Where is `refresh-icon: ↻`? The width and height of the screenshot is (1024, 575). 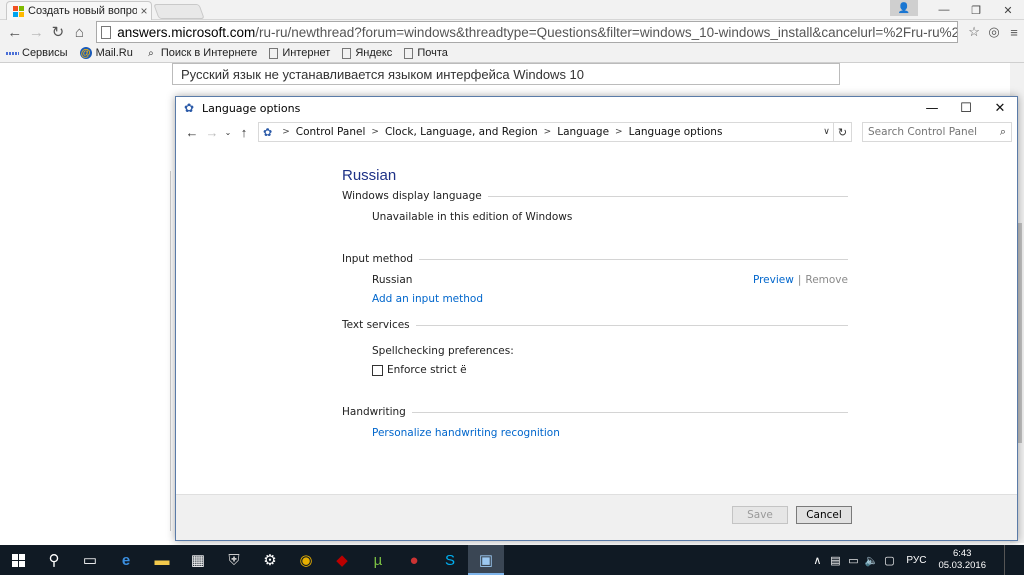 refresh-icon: ↻ is located at coordinates (843, 132).